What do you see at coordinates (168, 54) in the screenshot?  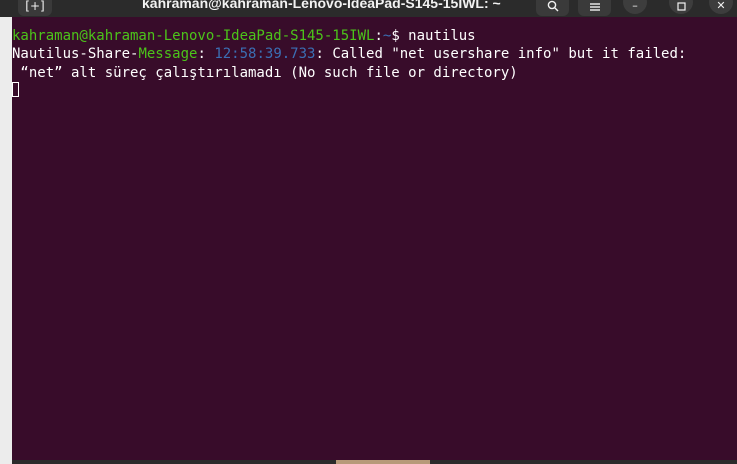 I see `message-tag: Message` at bounding box center [168, 54].